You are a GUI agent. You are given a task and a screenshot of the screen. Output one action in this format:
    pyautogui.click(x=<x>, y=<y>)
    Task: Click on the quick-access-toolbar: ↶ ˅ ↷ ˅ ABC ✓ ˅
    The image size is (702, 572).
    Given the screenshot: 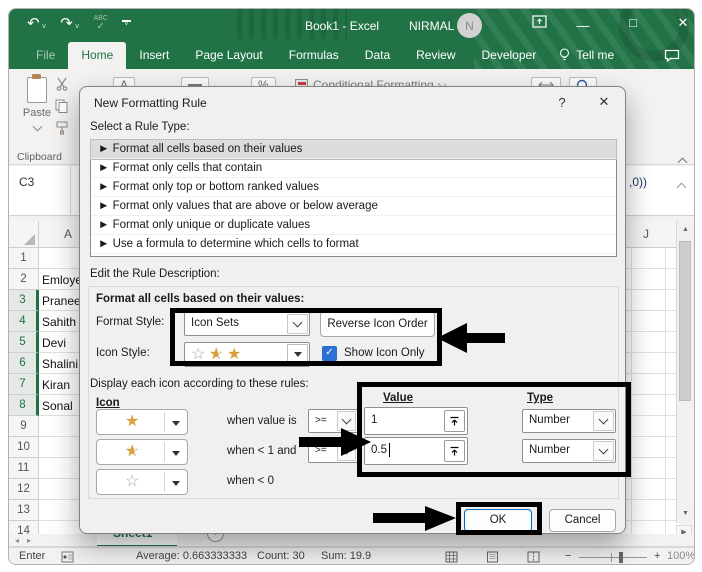 What is the action you would take?
    pyautogui.click(x=79, y=23)
    